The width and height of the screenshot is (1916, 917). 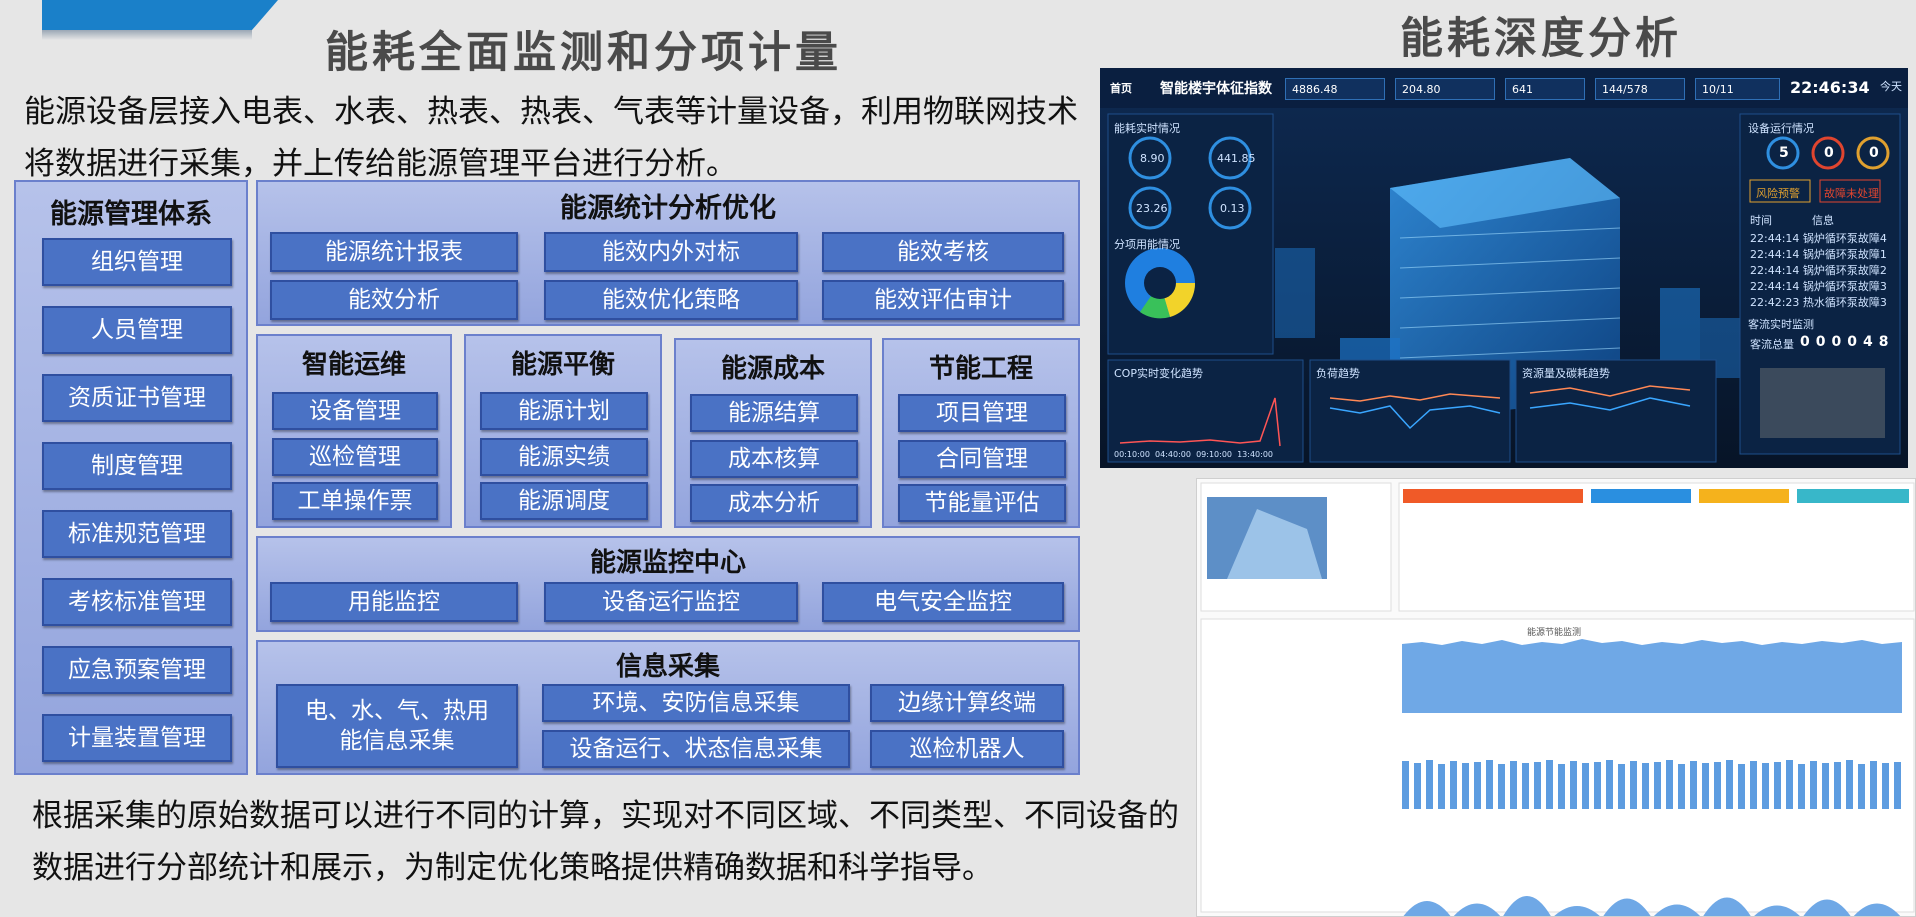 What do you see at coordinates (1851, 193) in the screenshot?
I see `alarm-label: 故障未处理` at bounding box center [1851, 193].